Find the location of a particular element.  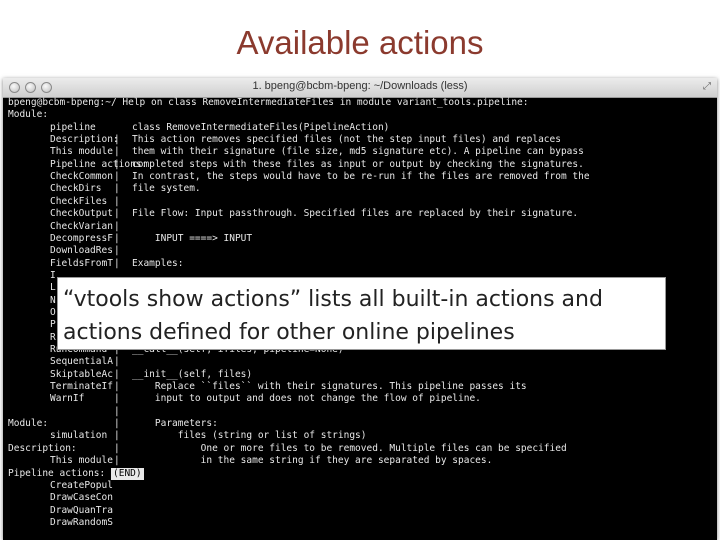

terminal-column-c1: DrawQuanTra is located at coordinates (81, 510).